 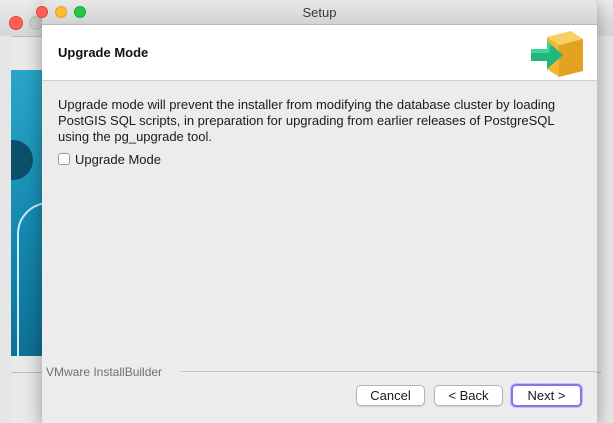 I want to click on footer-divider, so click(x=388, y=371).